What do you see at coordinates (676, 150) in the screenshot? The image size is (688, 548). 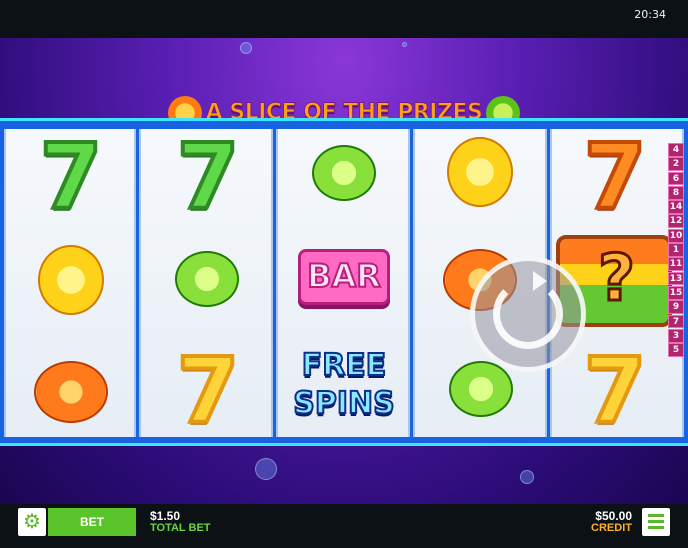 I see `payline-number: 4` at bounding box center [676, 150].